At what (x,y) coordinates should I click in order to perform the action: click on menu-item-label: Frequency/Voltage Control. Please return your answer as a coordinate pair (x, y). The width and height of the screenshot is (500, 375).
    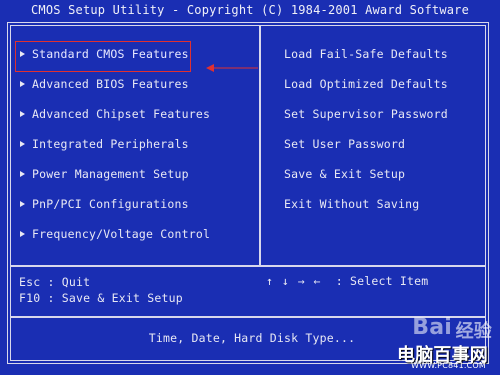
    Looking at the image, I should click on (121, 234).